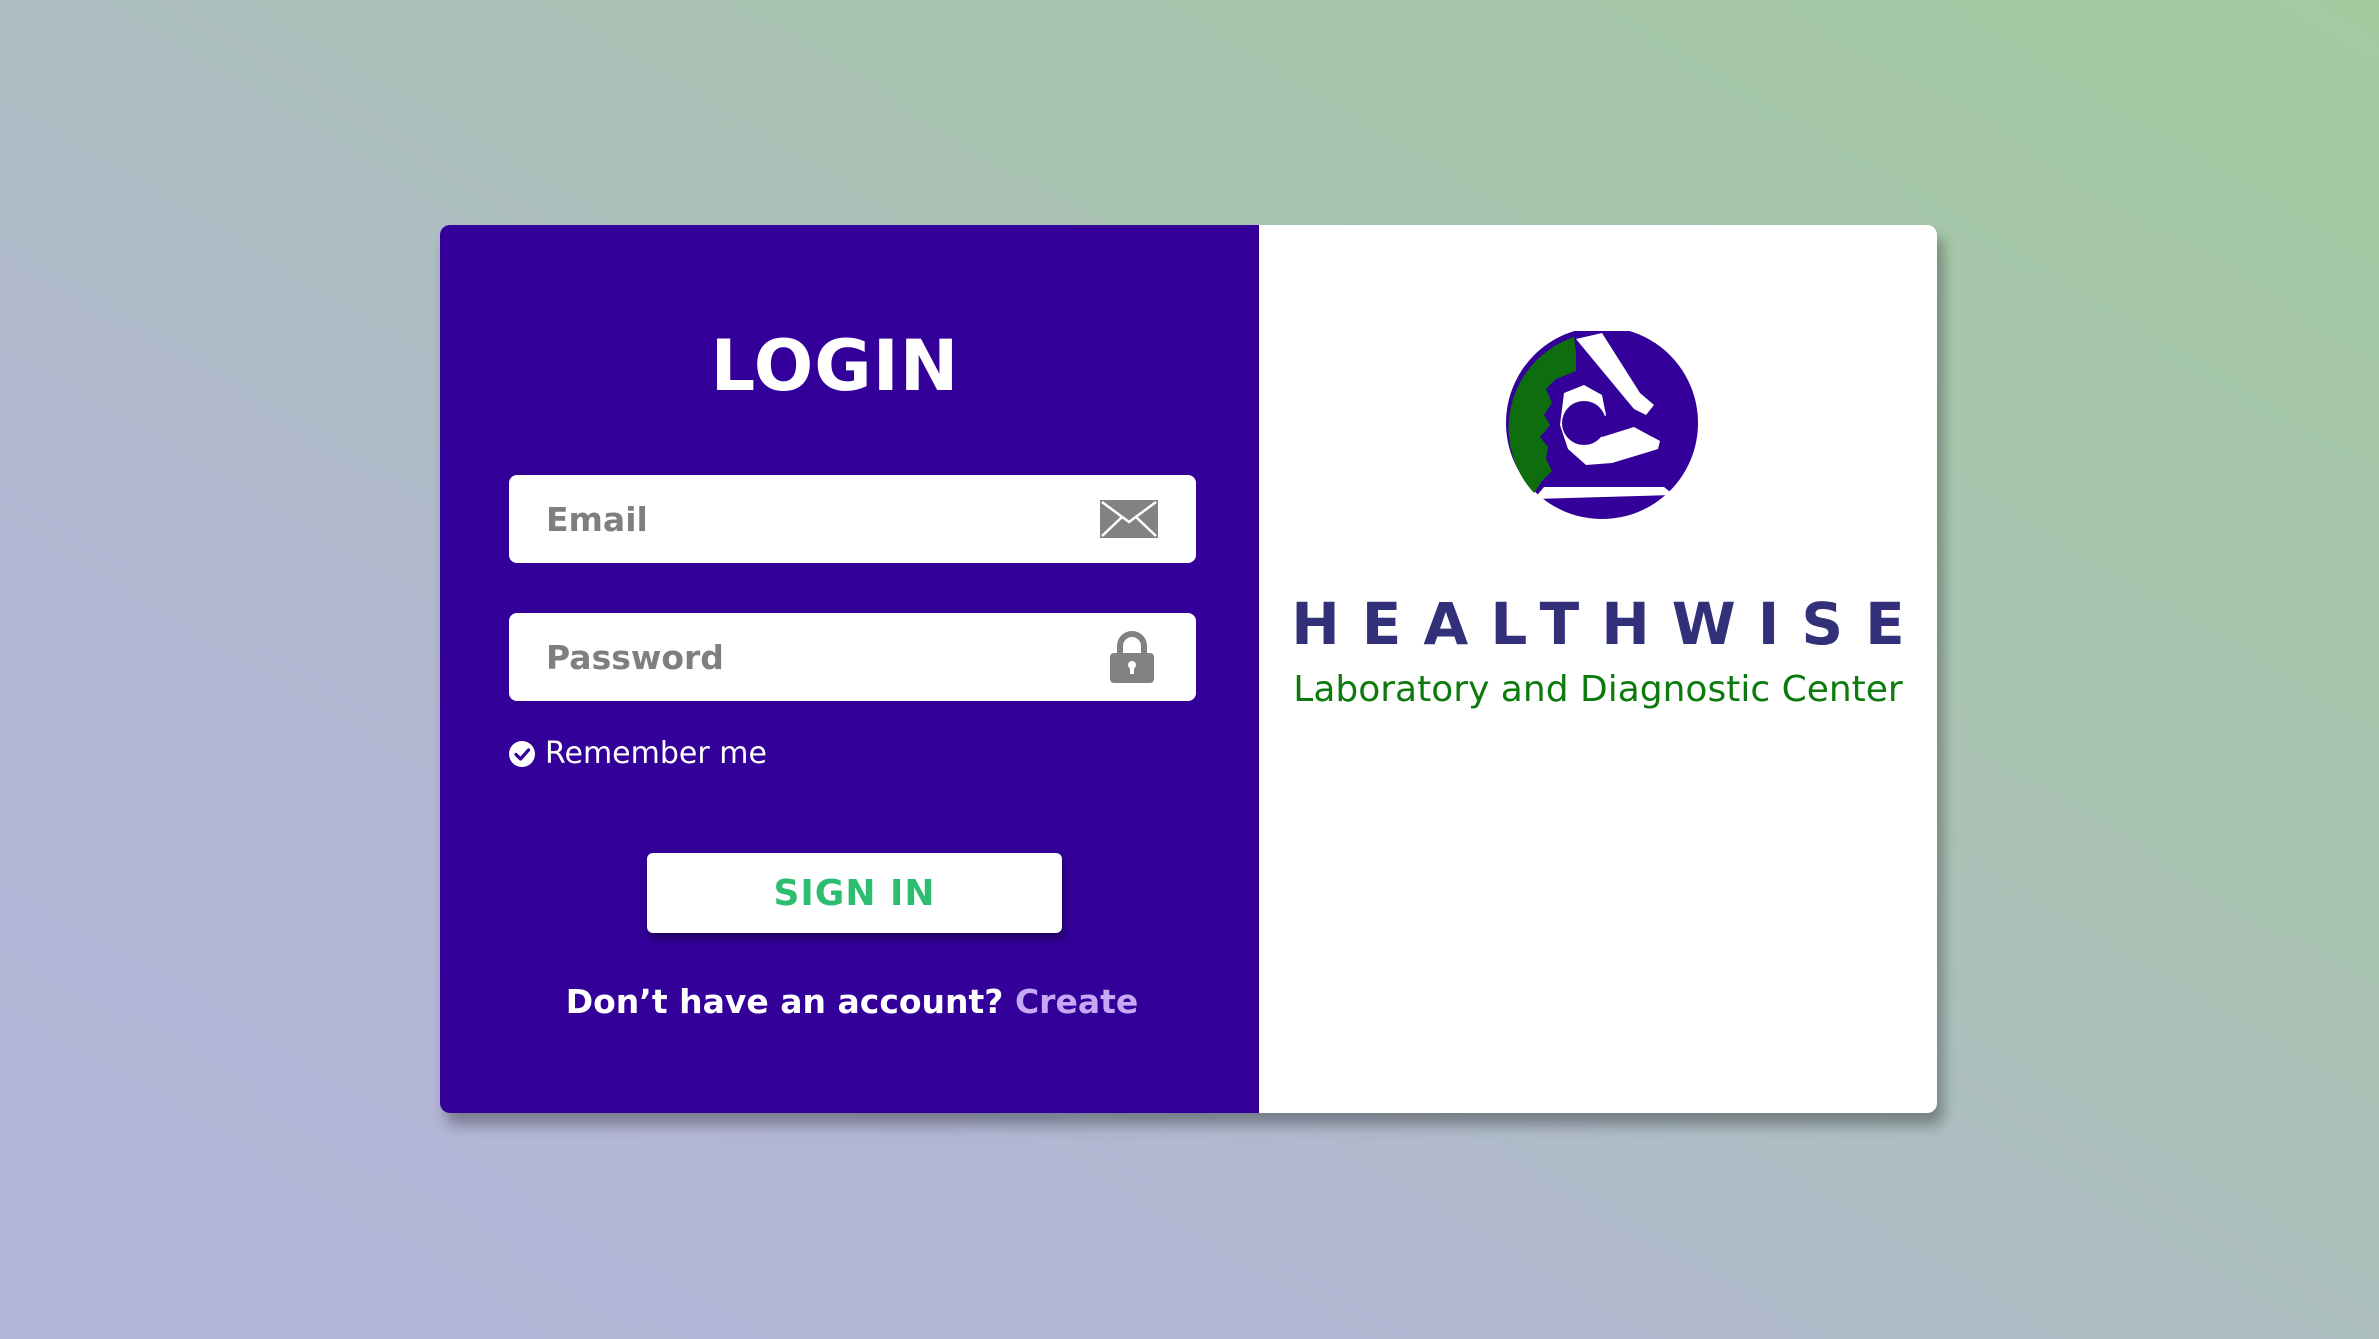  I want to click on remember-me-checkbox: Remember me, so click(638, 753).